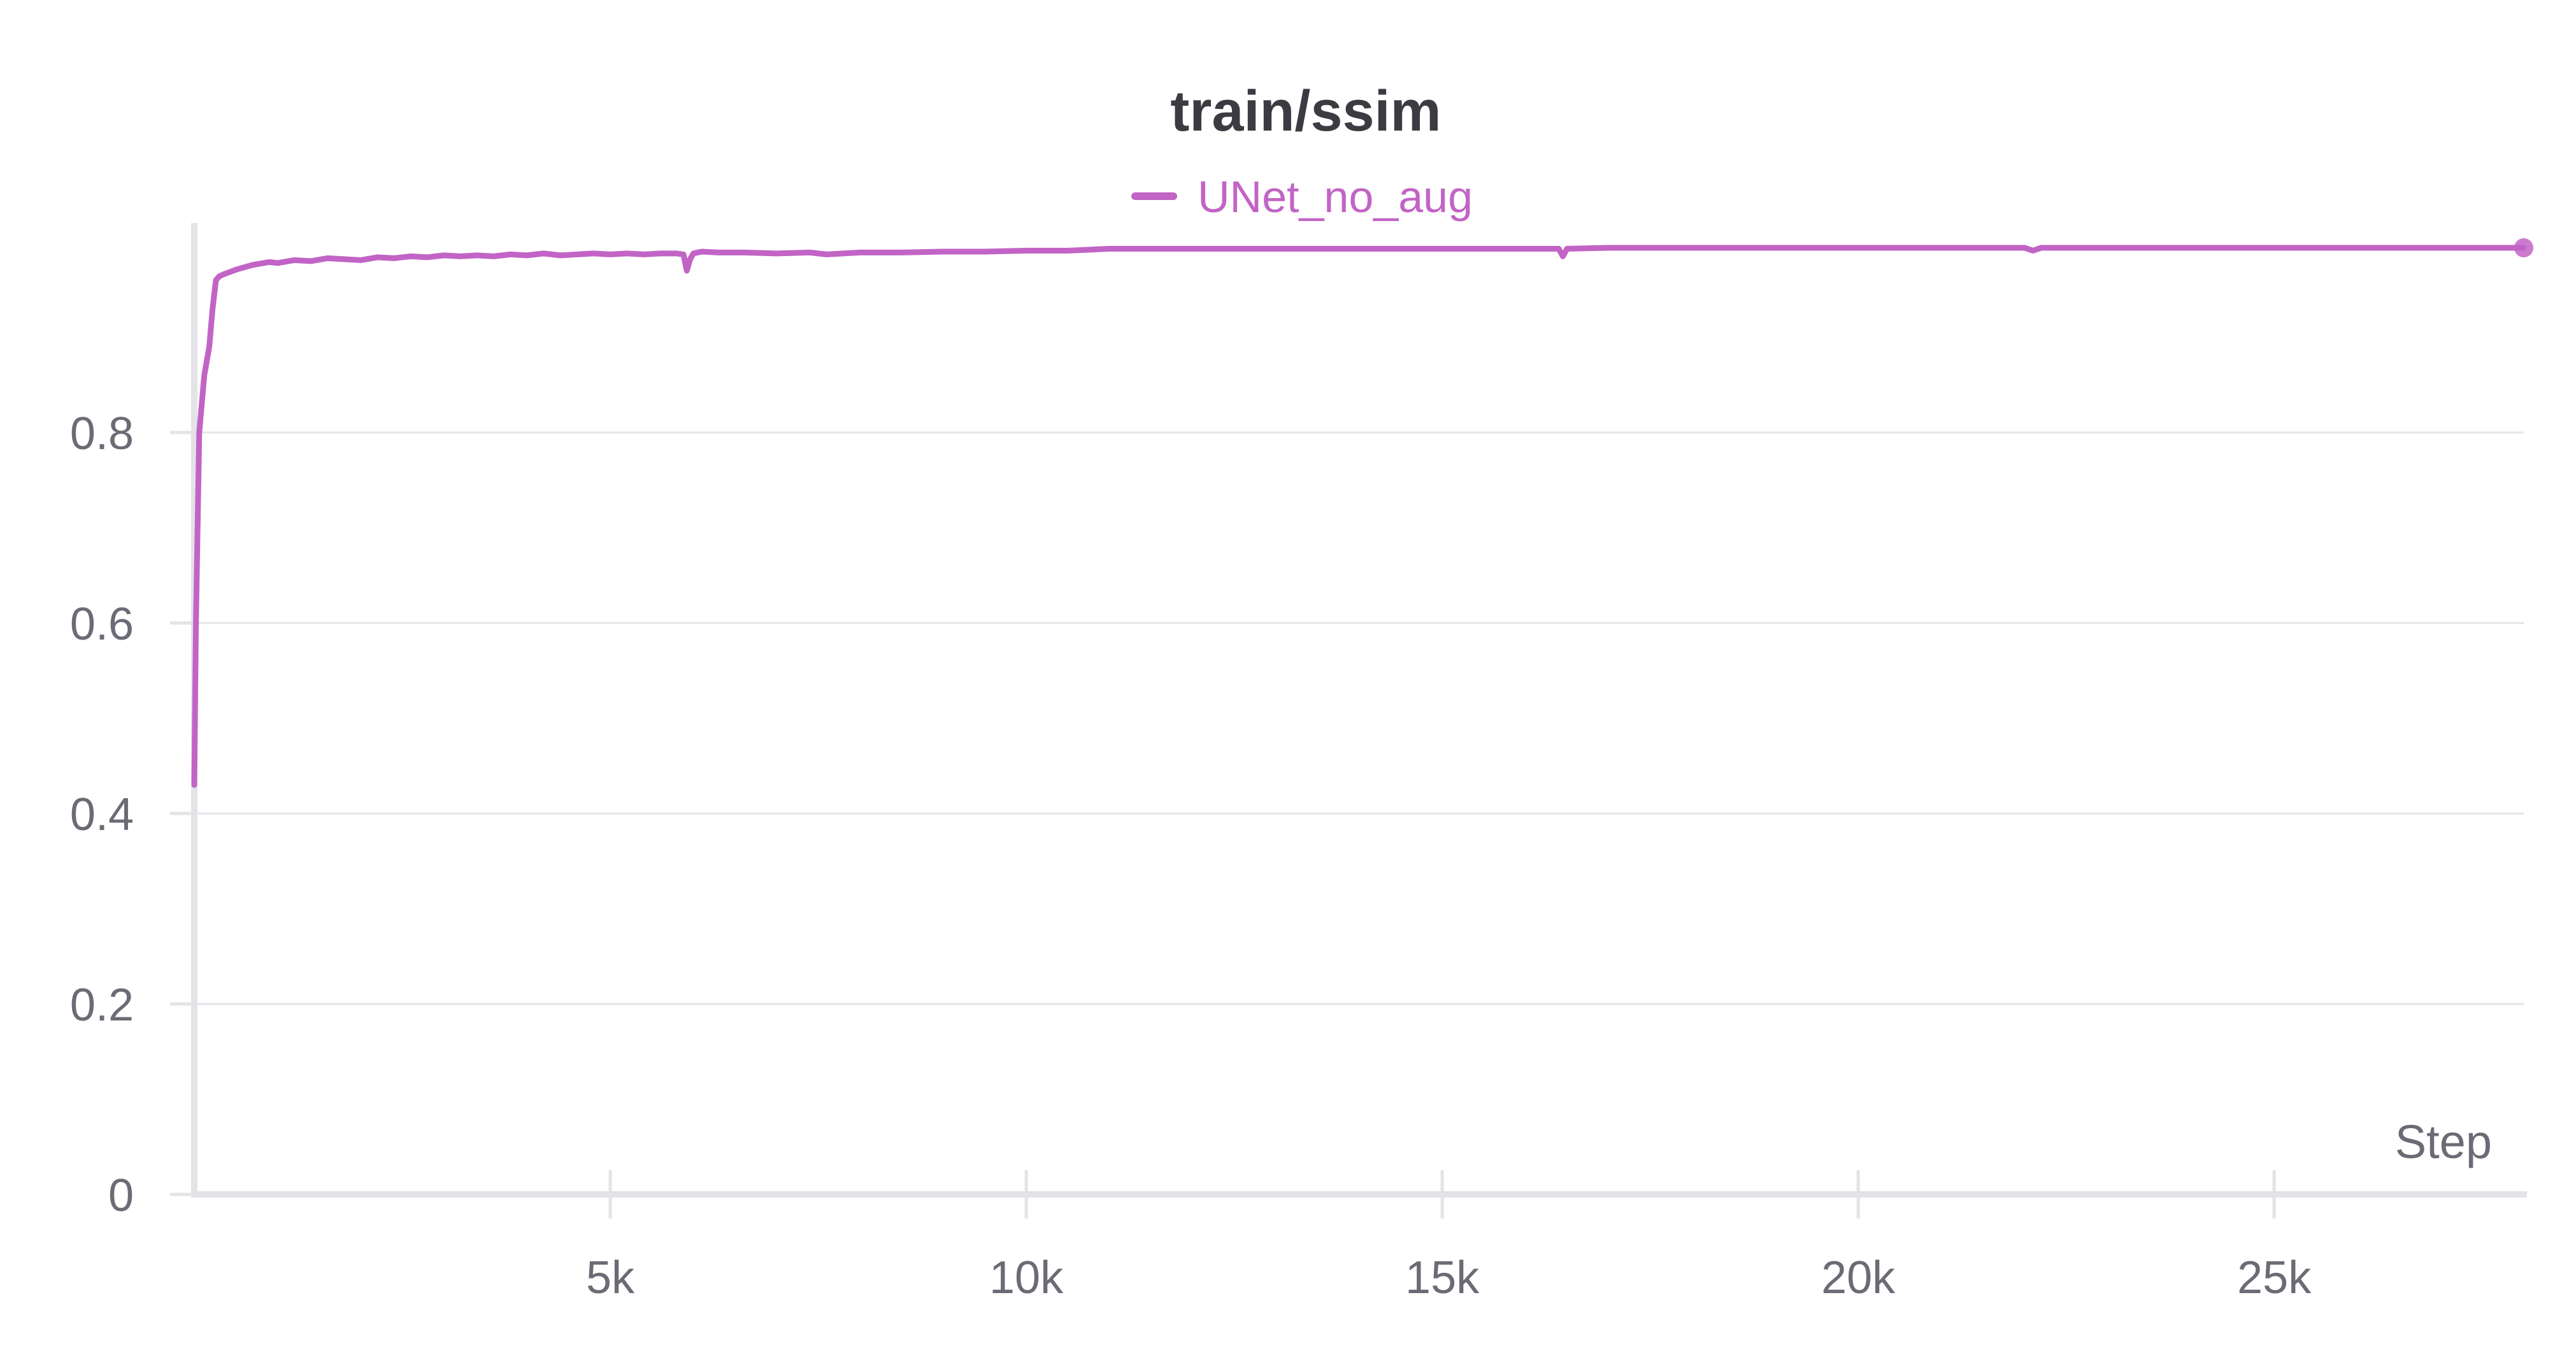 The width and height of the screenshot is (2576, 1353). Describe the element at coordinates (2524, 248) in the screenshot. I see `series-end-point` at that location.